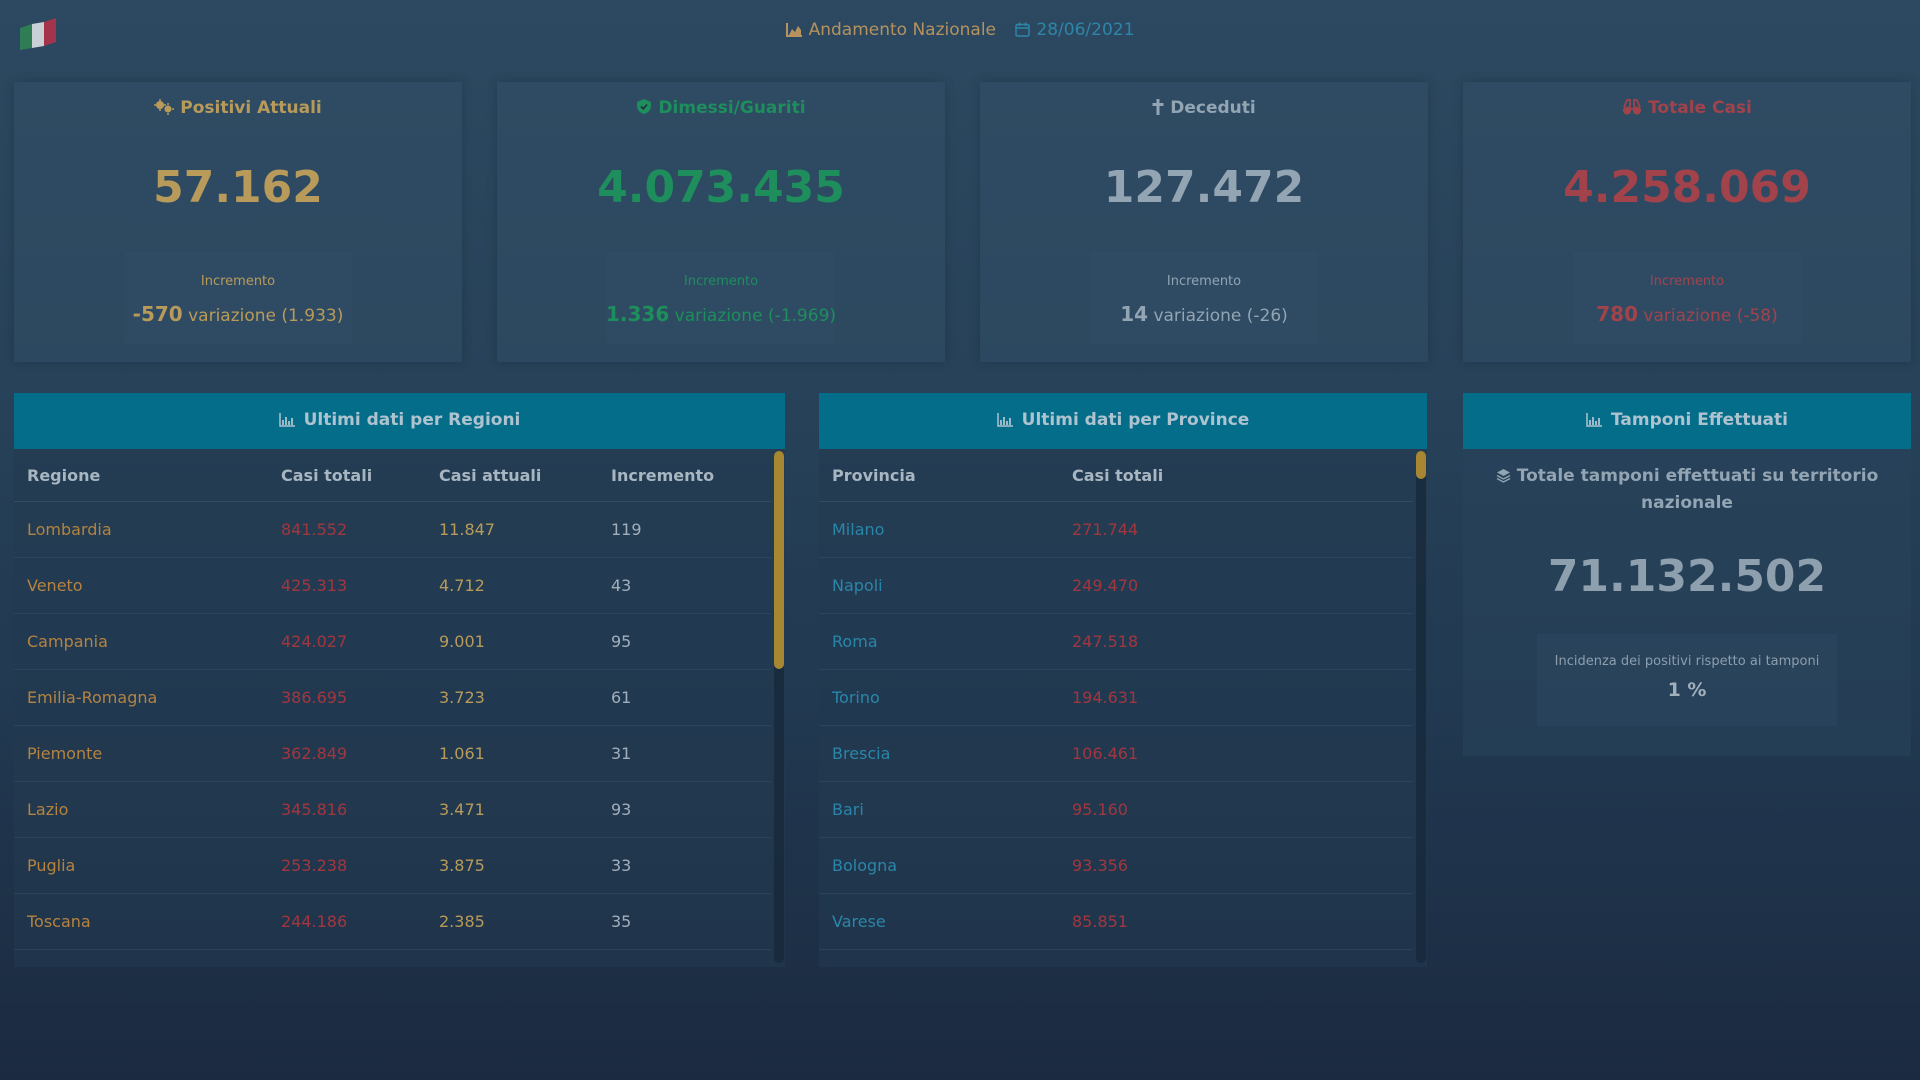 This screenshot has height=1080, width=1920. I want to click on table-row: Bari 95.160, so click(1116, 809).